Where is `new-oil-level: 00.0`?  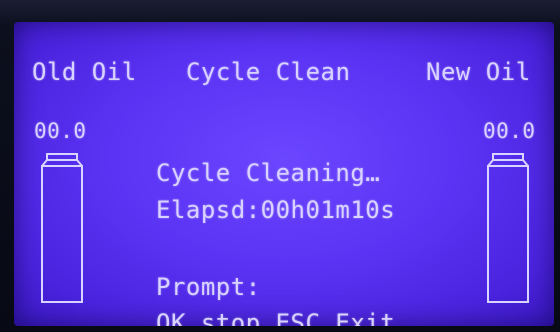
new-oil-level: 00.0 is located at coordinates (509, 131).